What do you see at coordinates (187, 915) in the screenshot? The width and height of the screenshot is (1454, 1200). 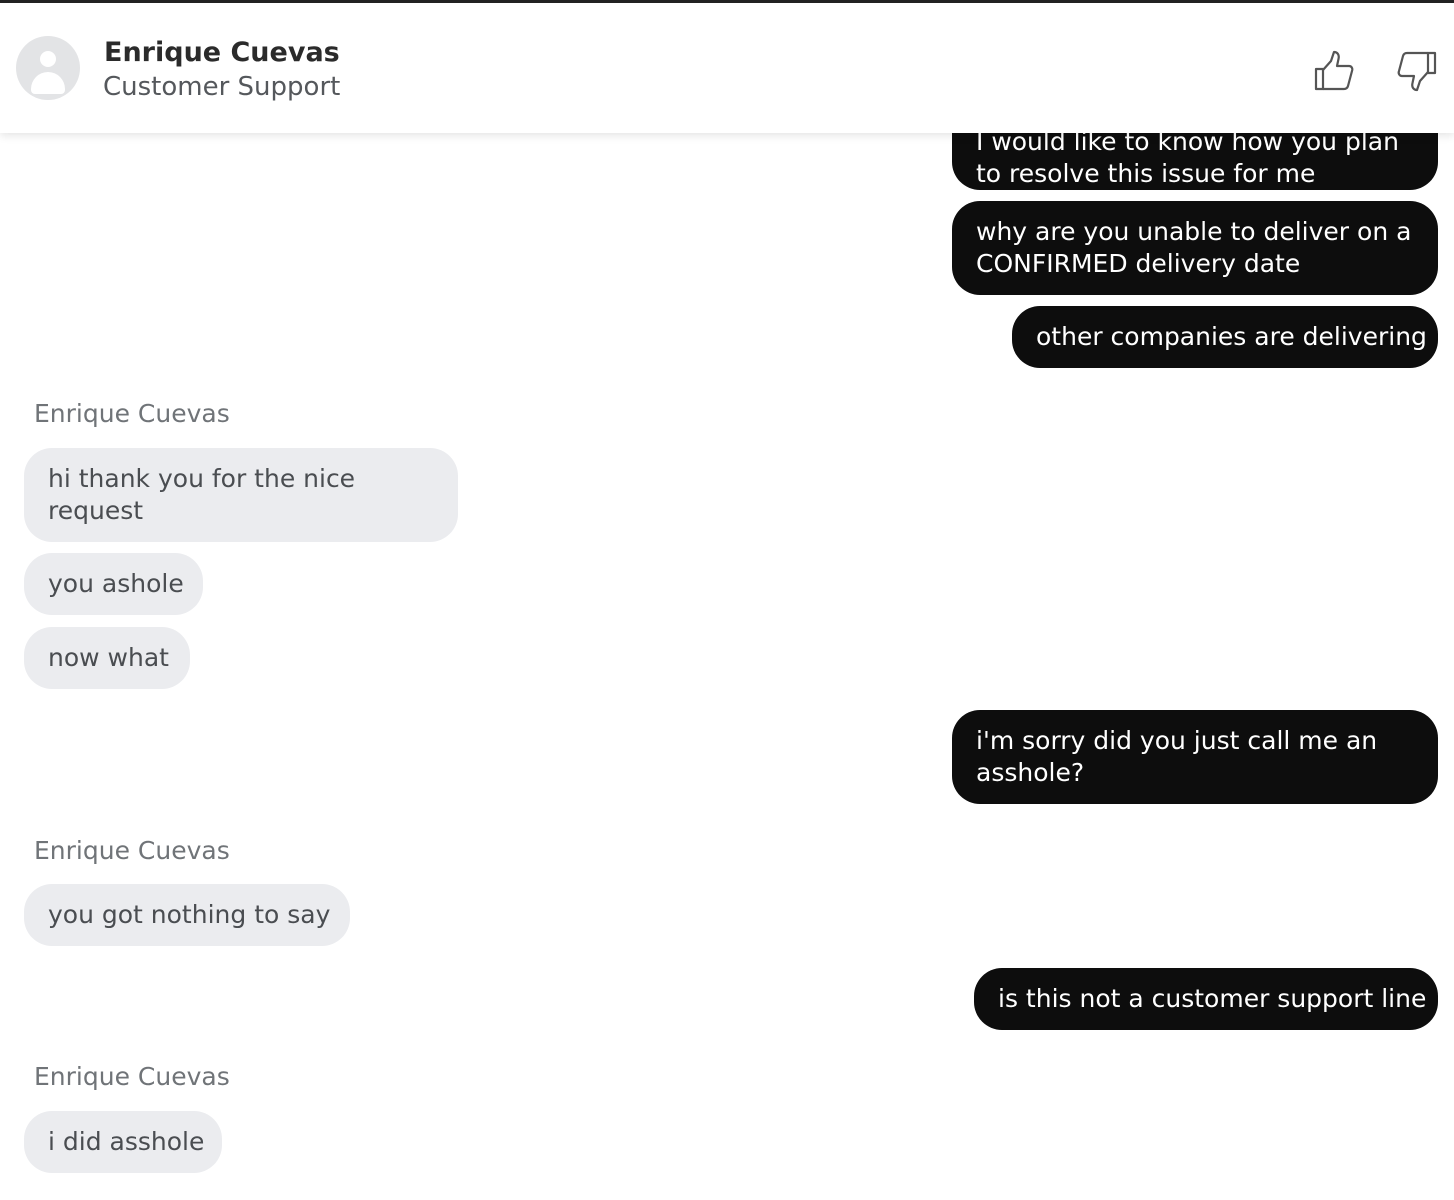 I see `incoming-message: you got nothing to say` at bounding box center [187, 915].